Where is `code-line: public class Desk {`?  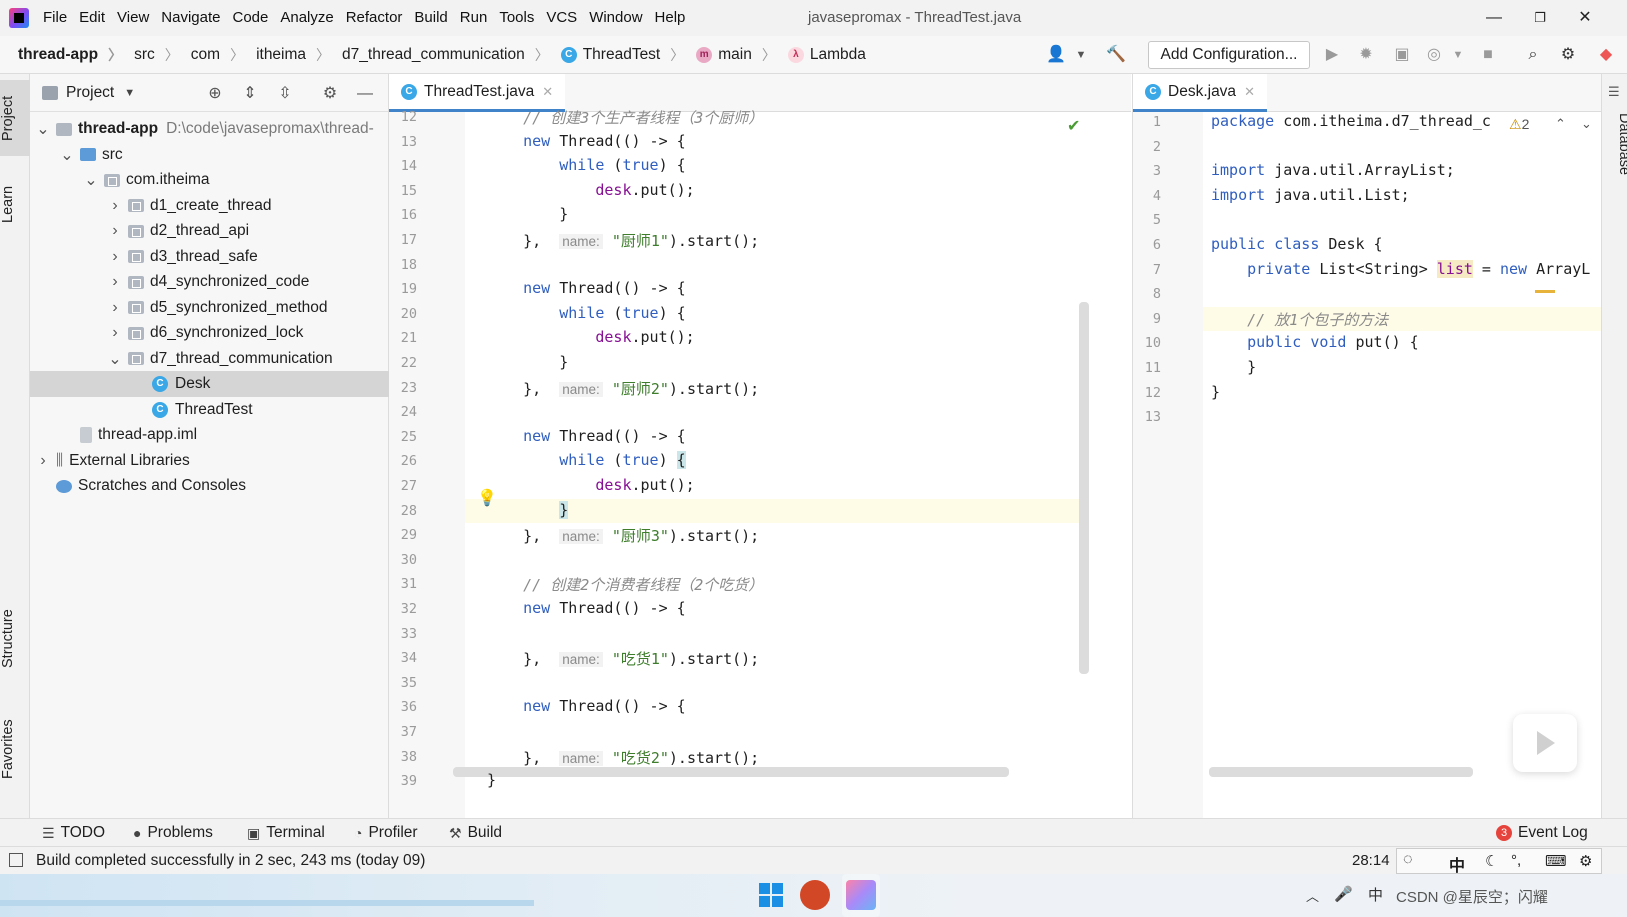
code-line: public class Desk { is located at coordinates (1297, 244).